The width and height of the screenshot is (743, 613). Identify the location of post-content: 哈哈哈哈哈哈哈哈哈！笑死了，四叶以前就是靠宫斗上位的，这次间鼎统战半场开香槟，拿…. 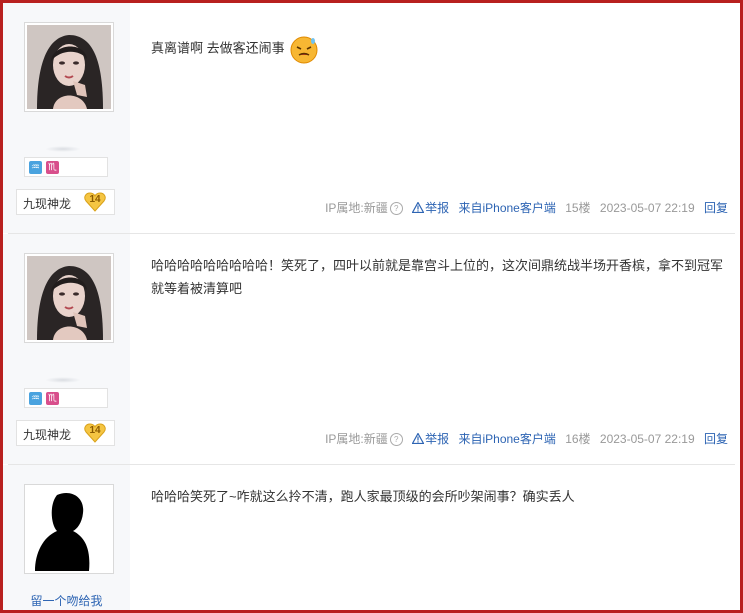
(439, 277).